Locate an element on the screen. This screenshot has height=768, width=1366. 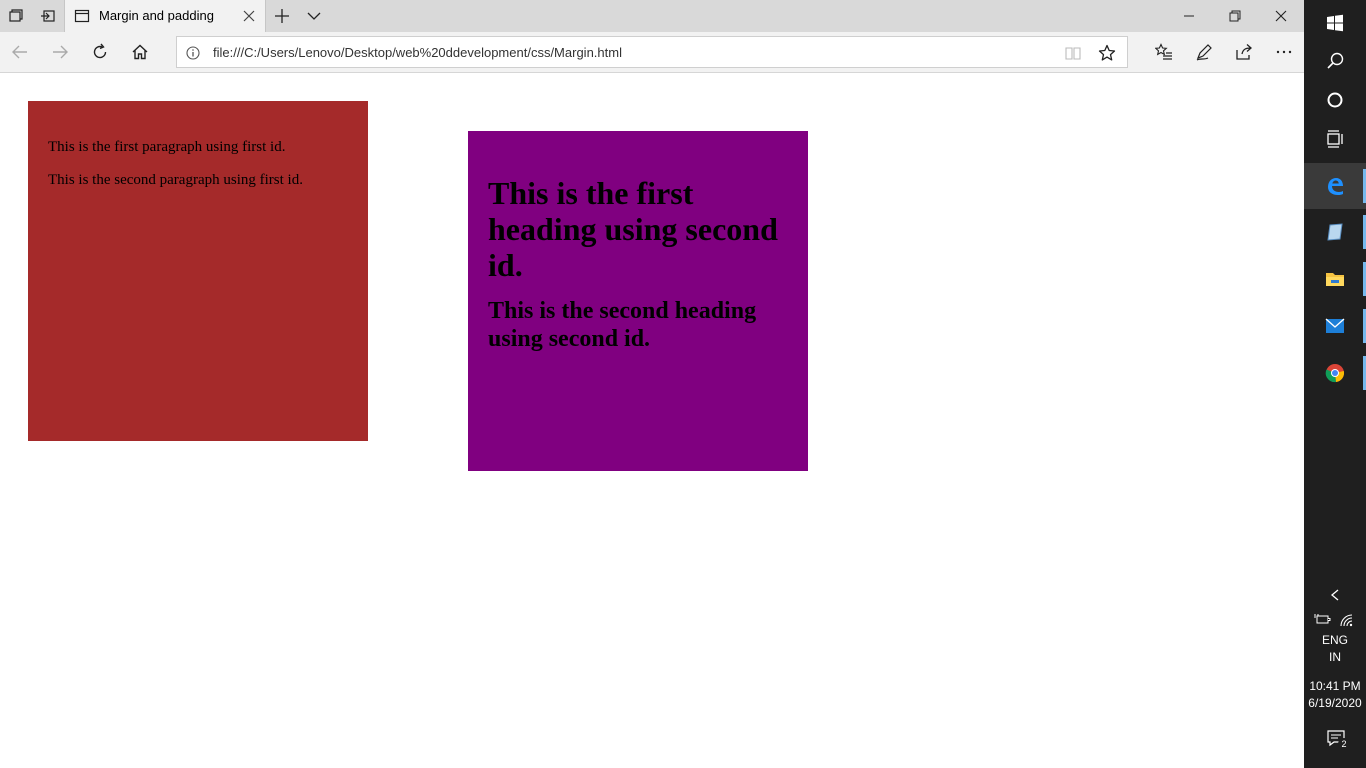
chevron-left-icon is located at coordinates (1334, 595).